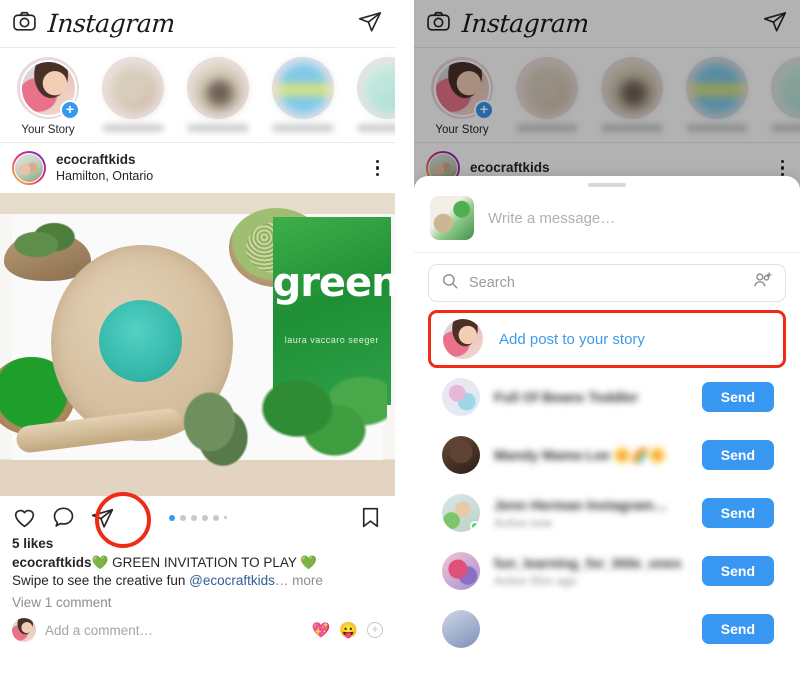 This screenshot has height=677, width=800. I want to click on caption-username: ecocraftkids, so click(52, 562).